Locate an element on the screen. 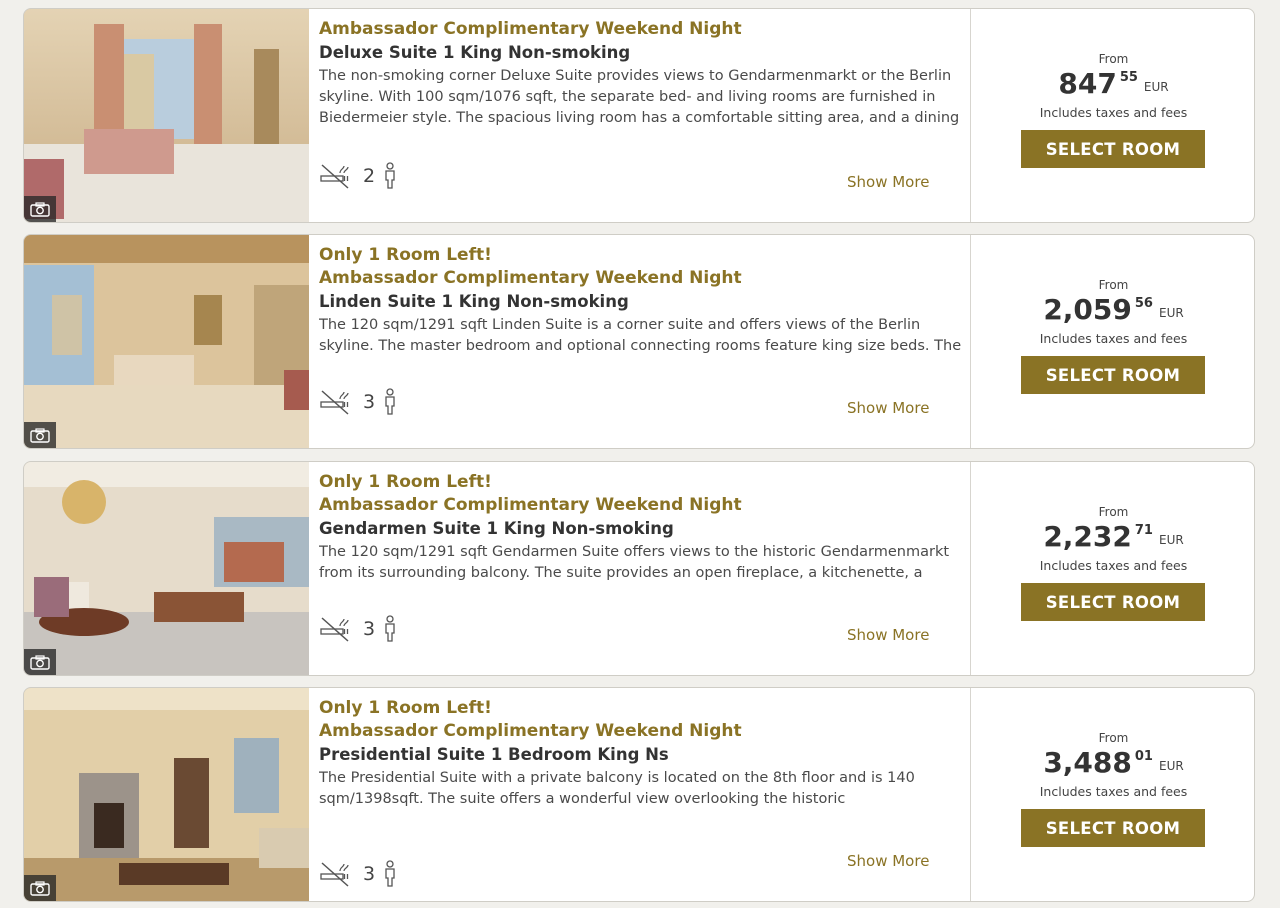 This screenshot has width=1280, height=908. price-cents: 55 is located at coordinates (1128, 77).